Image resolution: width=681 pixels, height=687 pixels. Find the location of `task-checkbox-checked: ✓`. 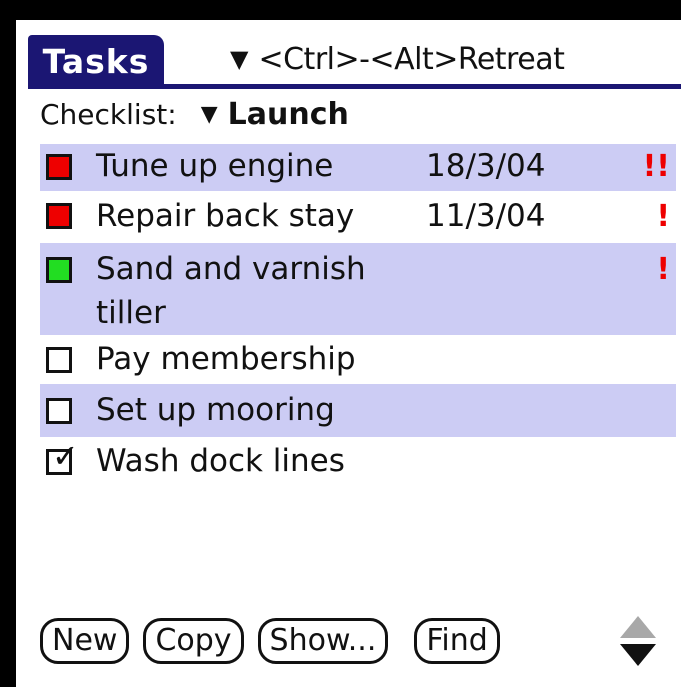

task-checkbox-checked: ✓ is located at coordinates (62, 457).